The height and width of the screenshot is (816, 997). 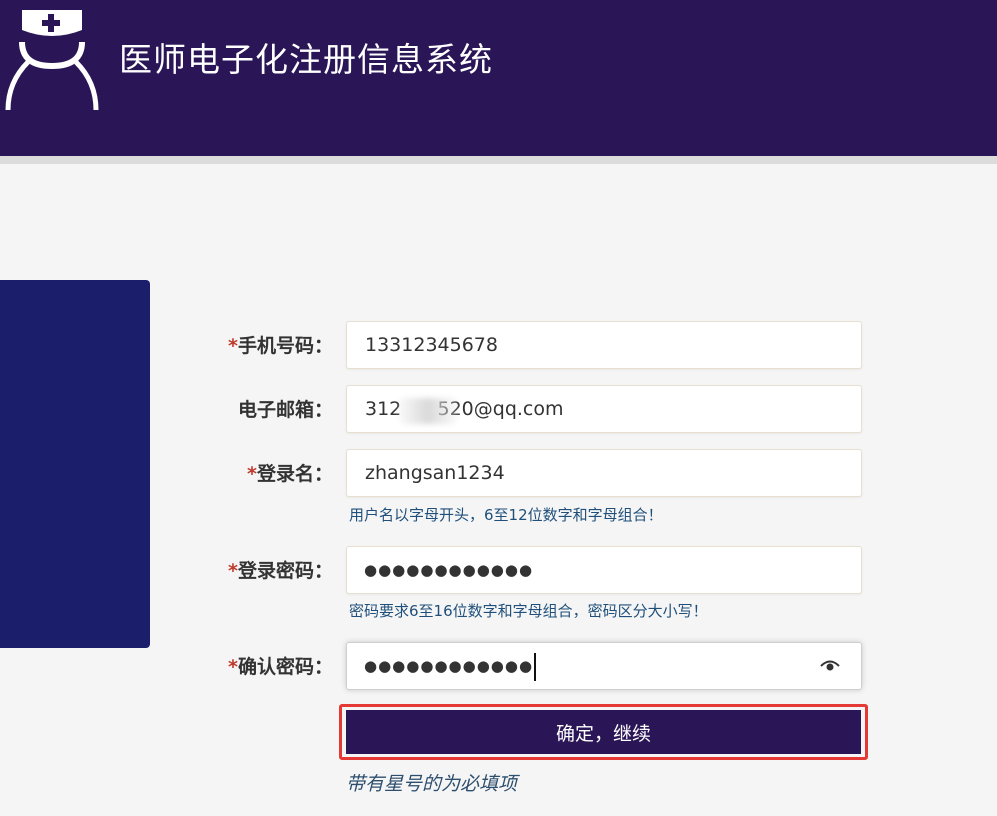 I want to click on text-caret, so click(x=535, y=666).